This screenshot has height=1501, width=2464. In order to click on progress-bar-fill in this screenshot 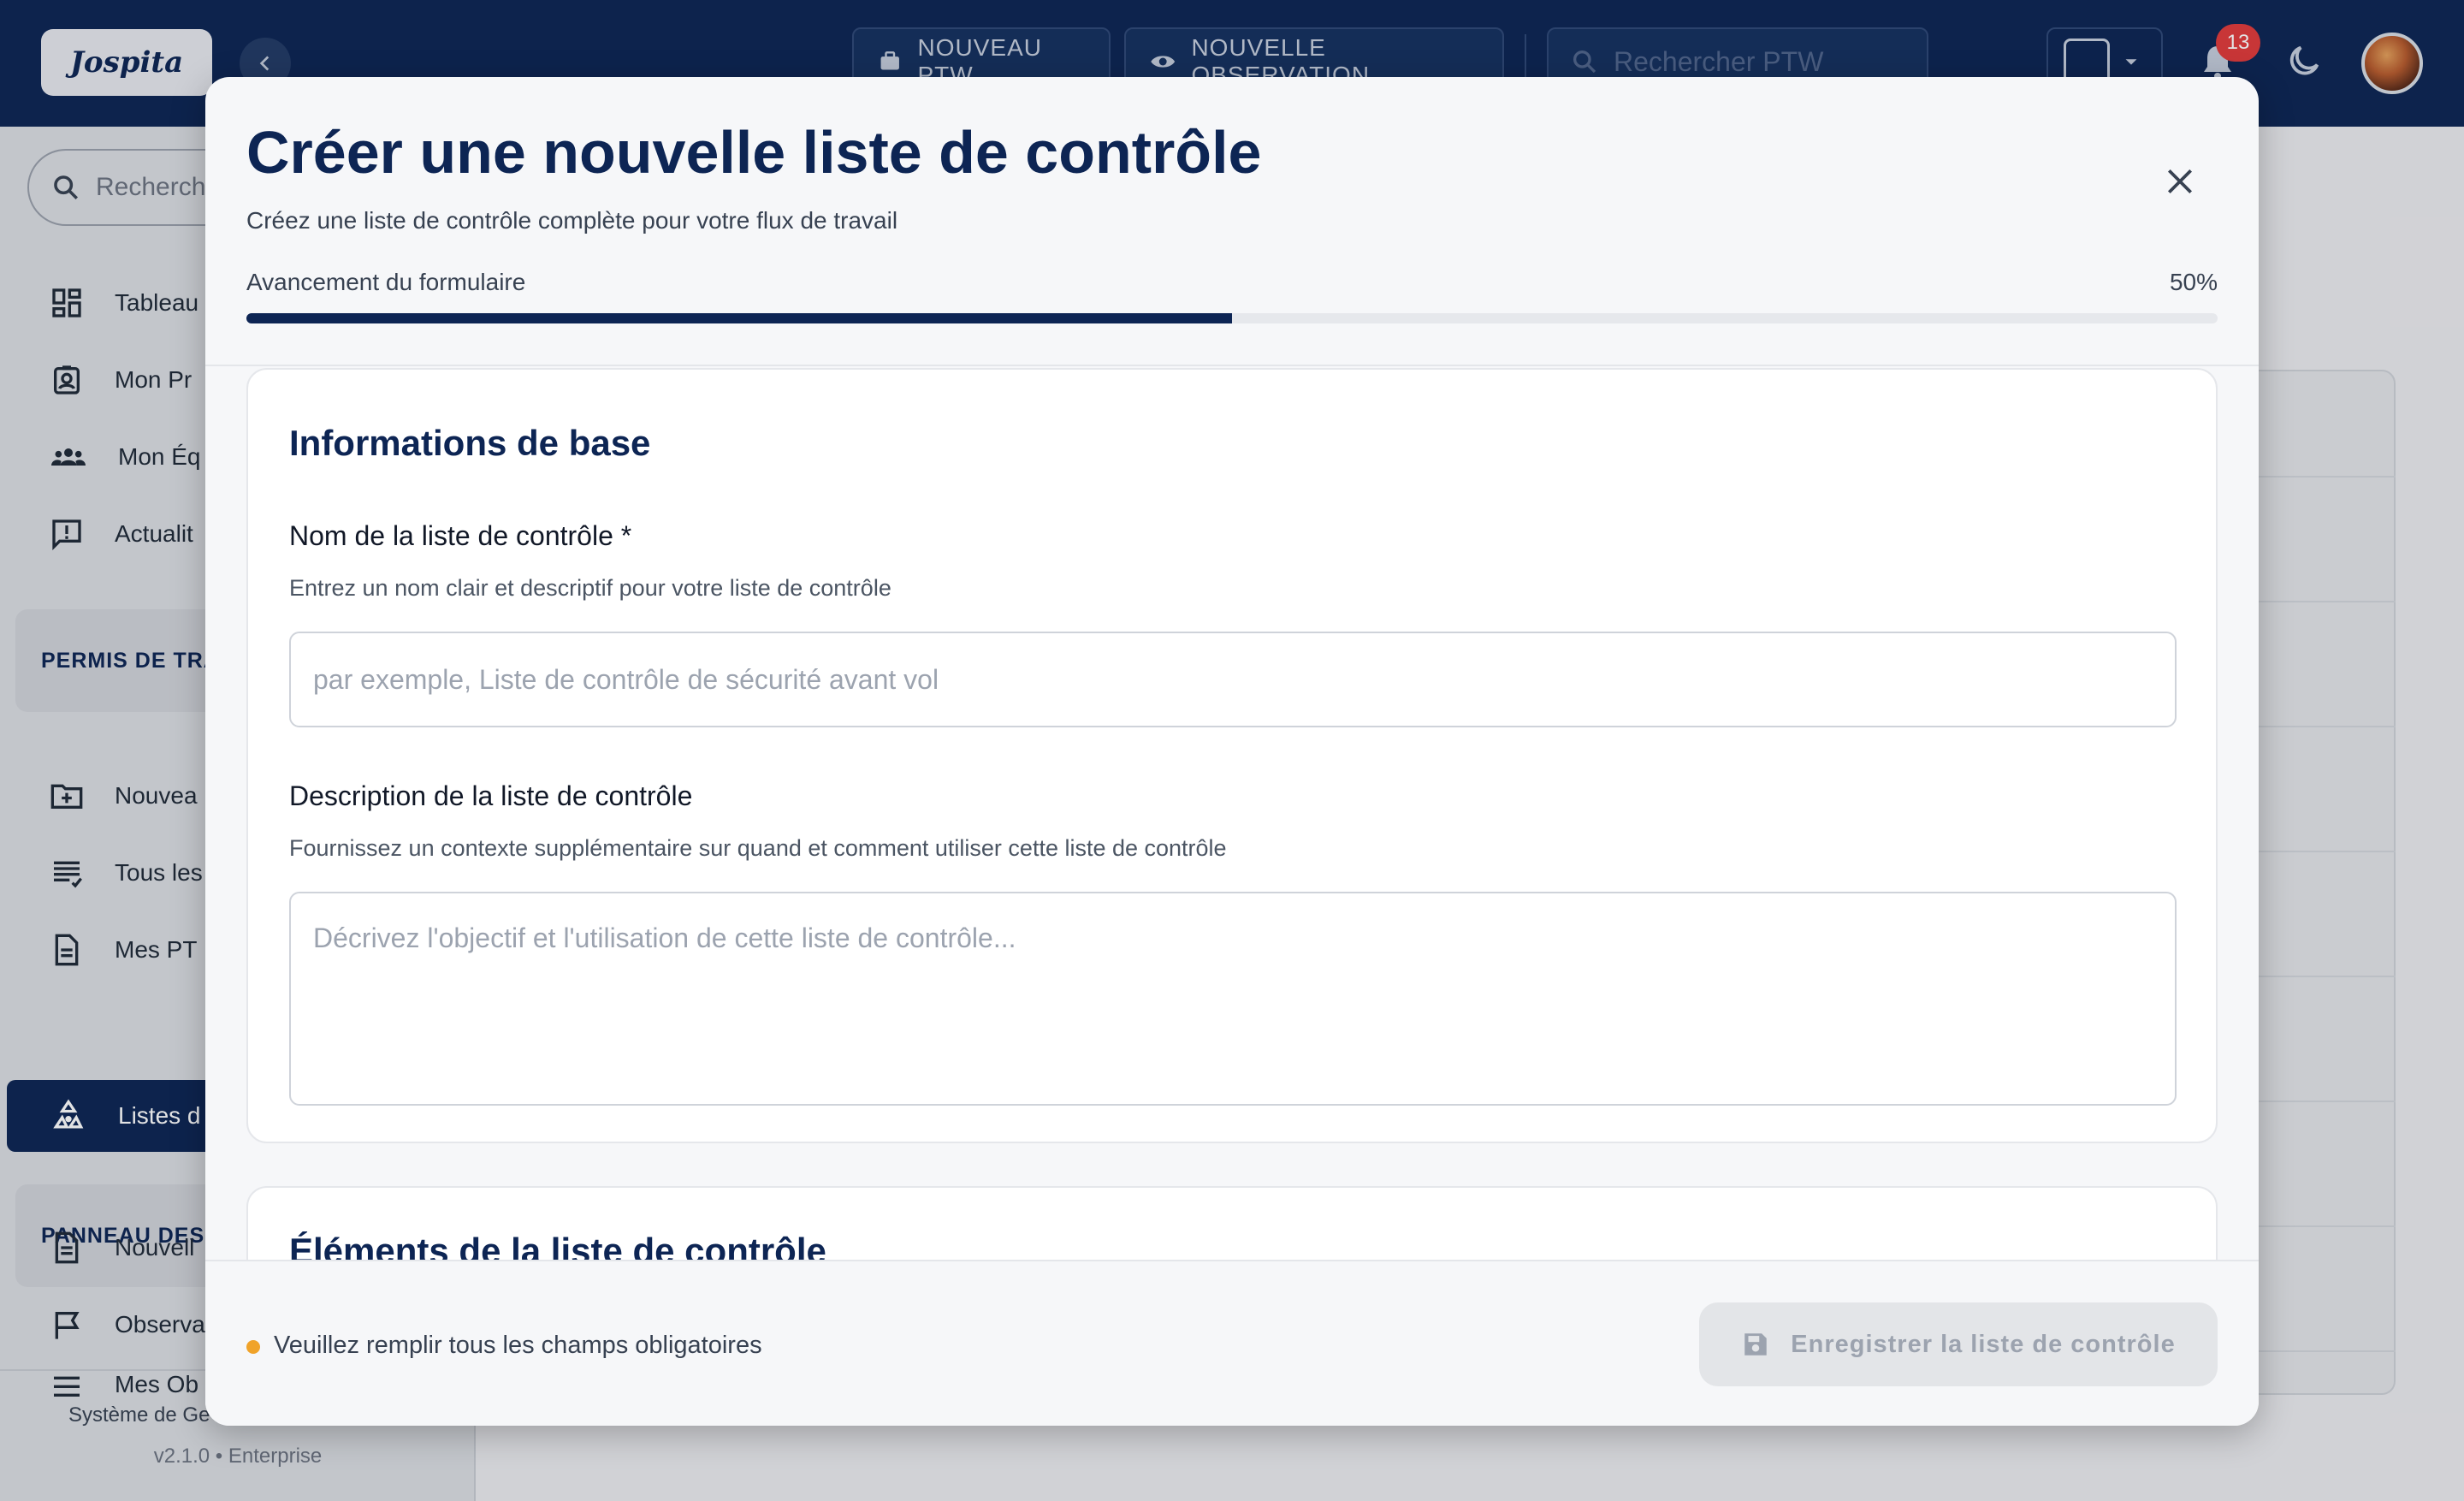, I will do `click(739, 318)`.